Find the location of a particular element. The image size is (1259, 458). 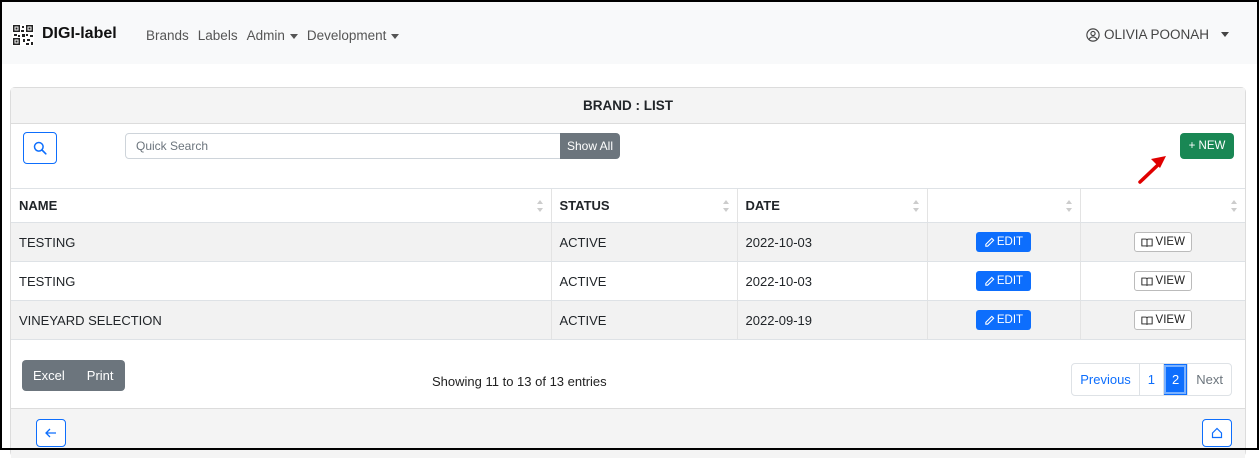

excel-button: Excel is located at coordinates (49, 375).